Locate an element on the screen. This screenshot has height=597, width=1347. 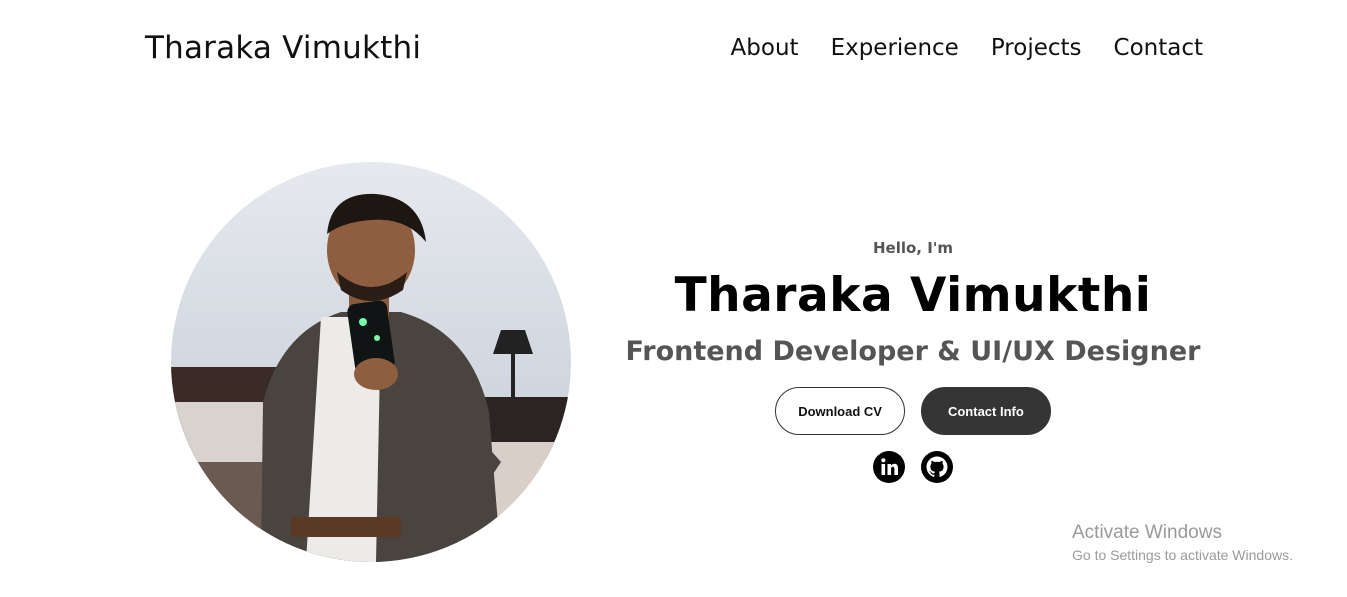
hero-title: Frontend Developer & UI/UX Designer is located at coordinates (913, 351).